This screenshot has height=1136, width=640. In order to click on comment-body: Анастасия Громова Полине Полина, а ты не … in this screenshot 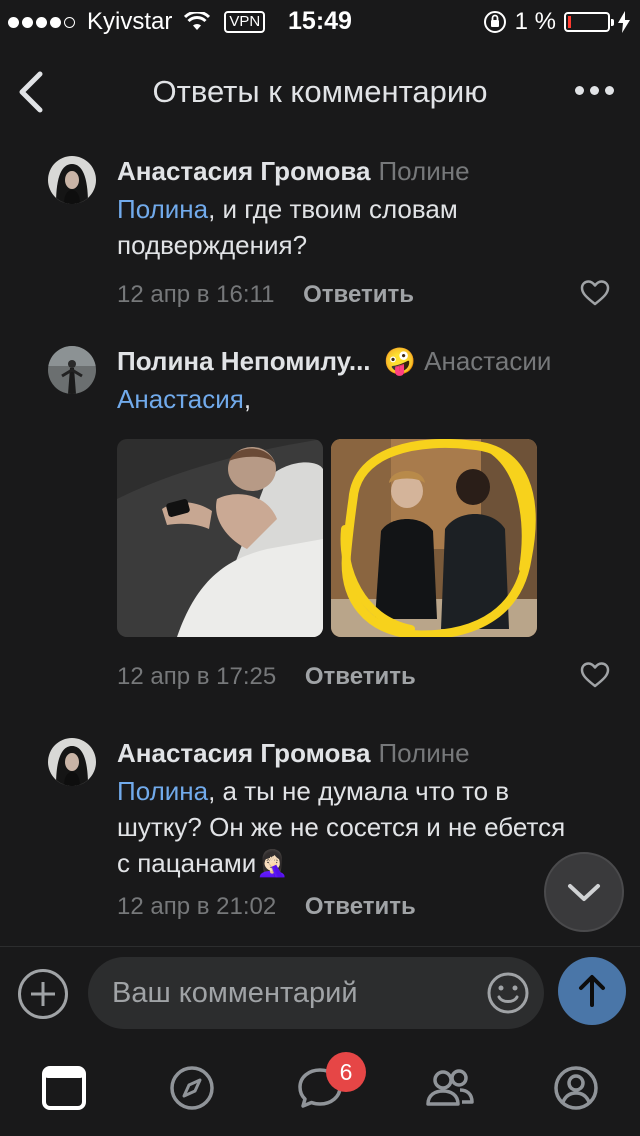, I will do `click(341, 829)`.